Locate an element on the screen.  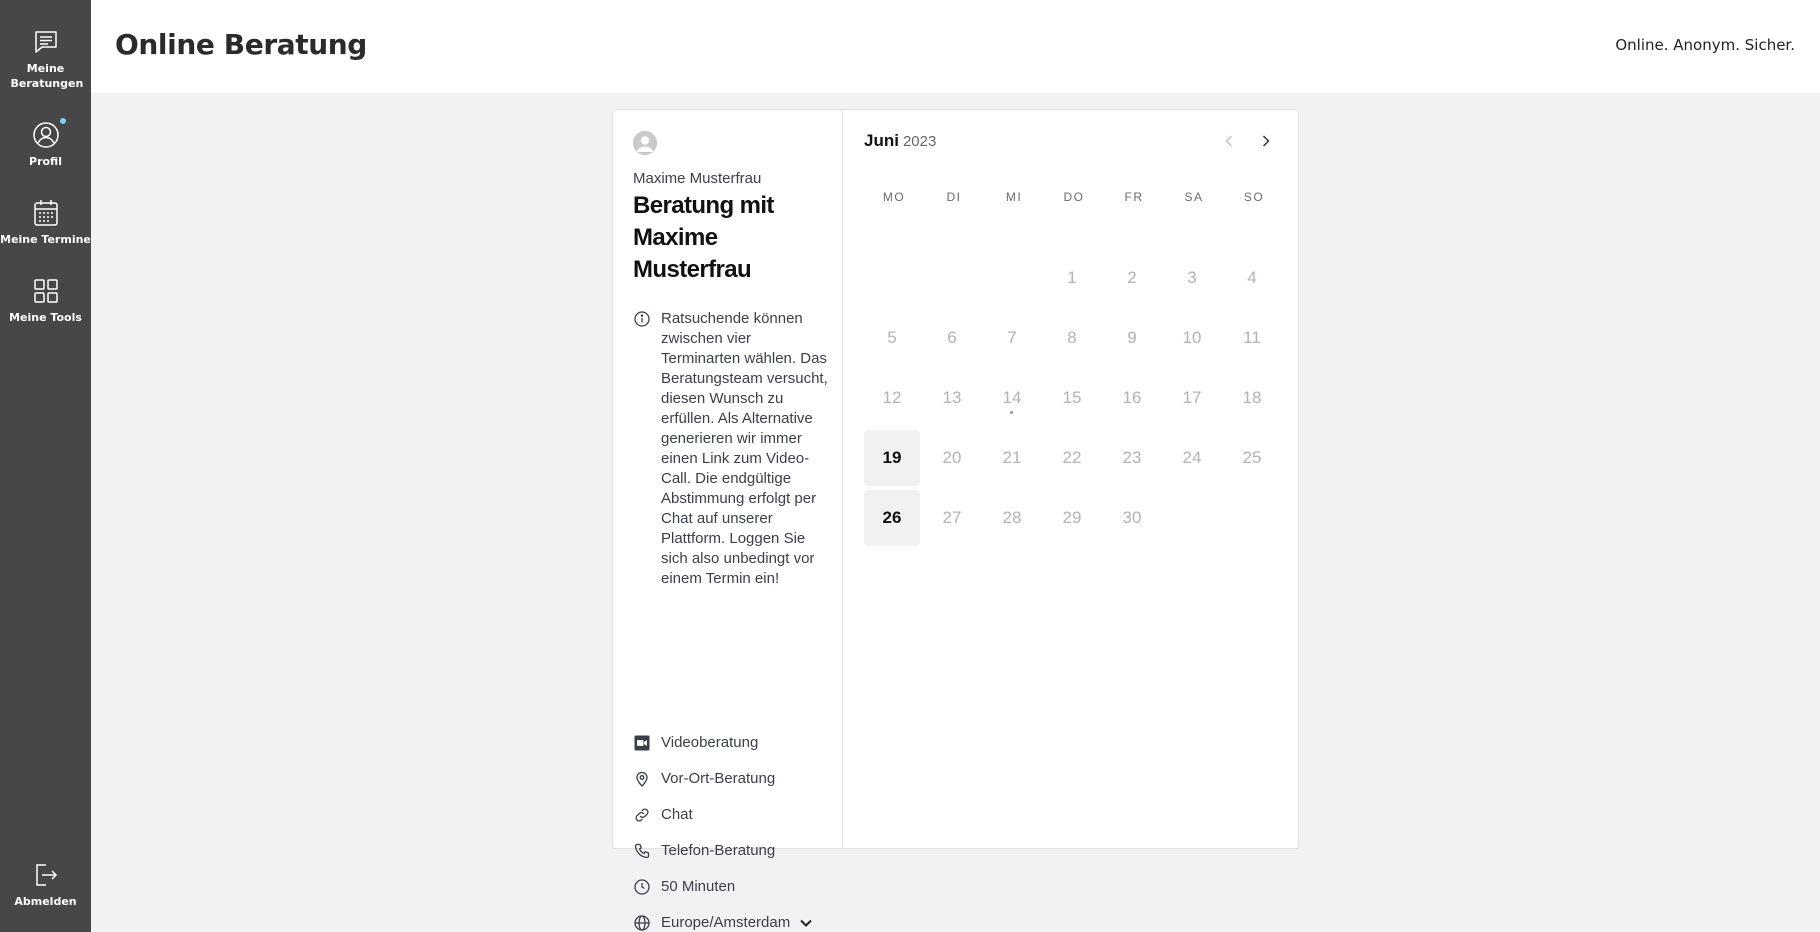
calendar-day-disabled: 24 is located at coordinates (1192, 457).